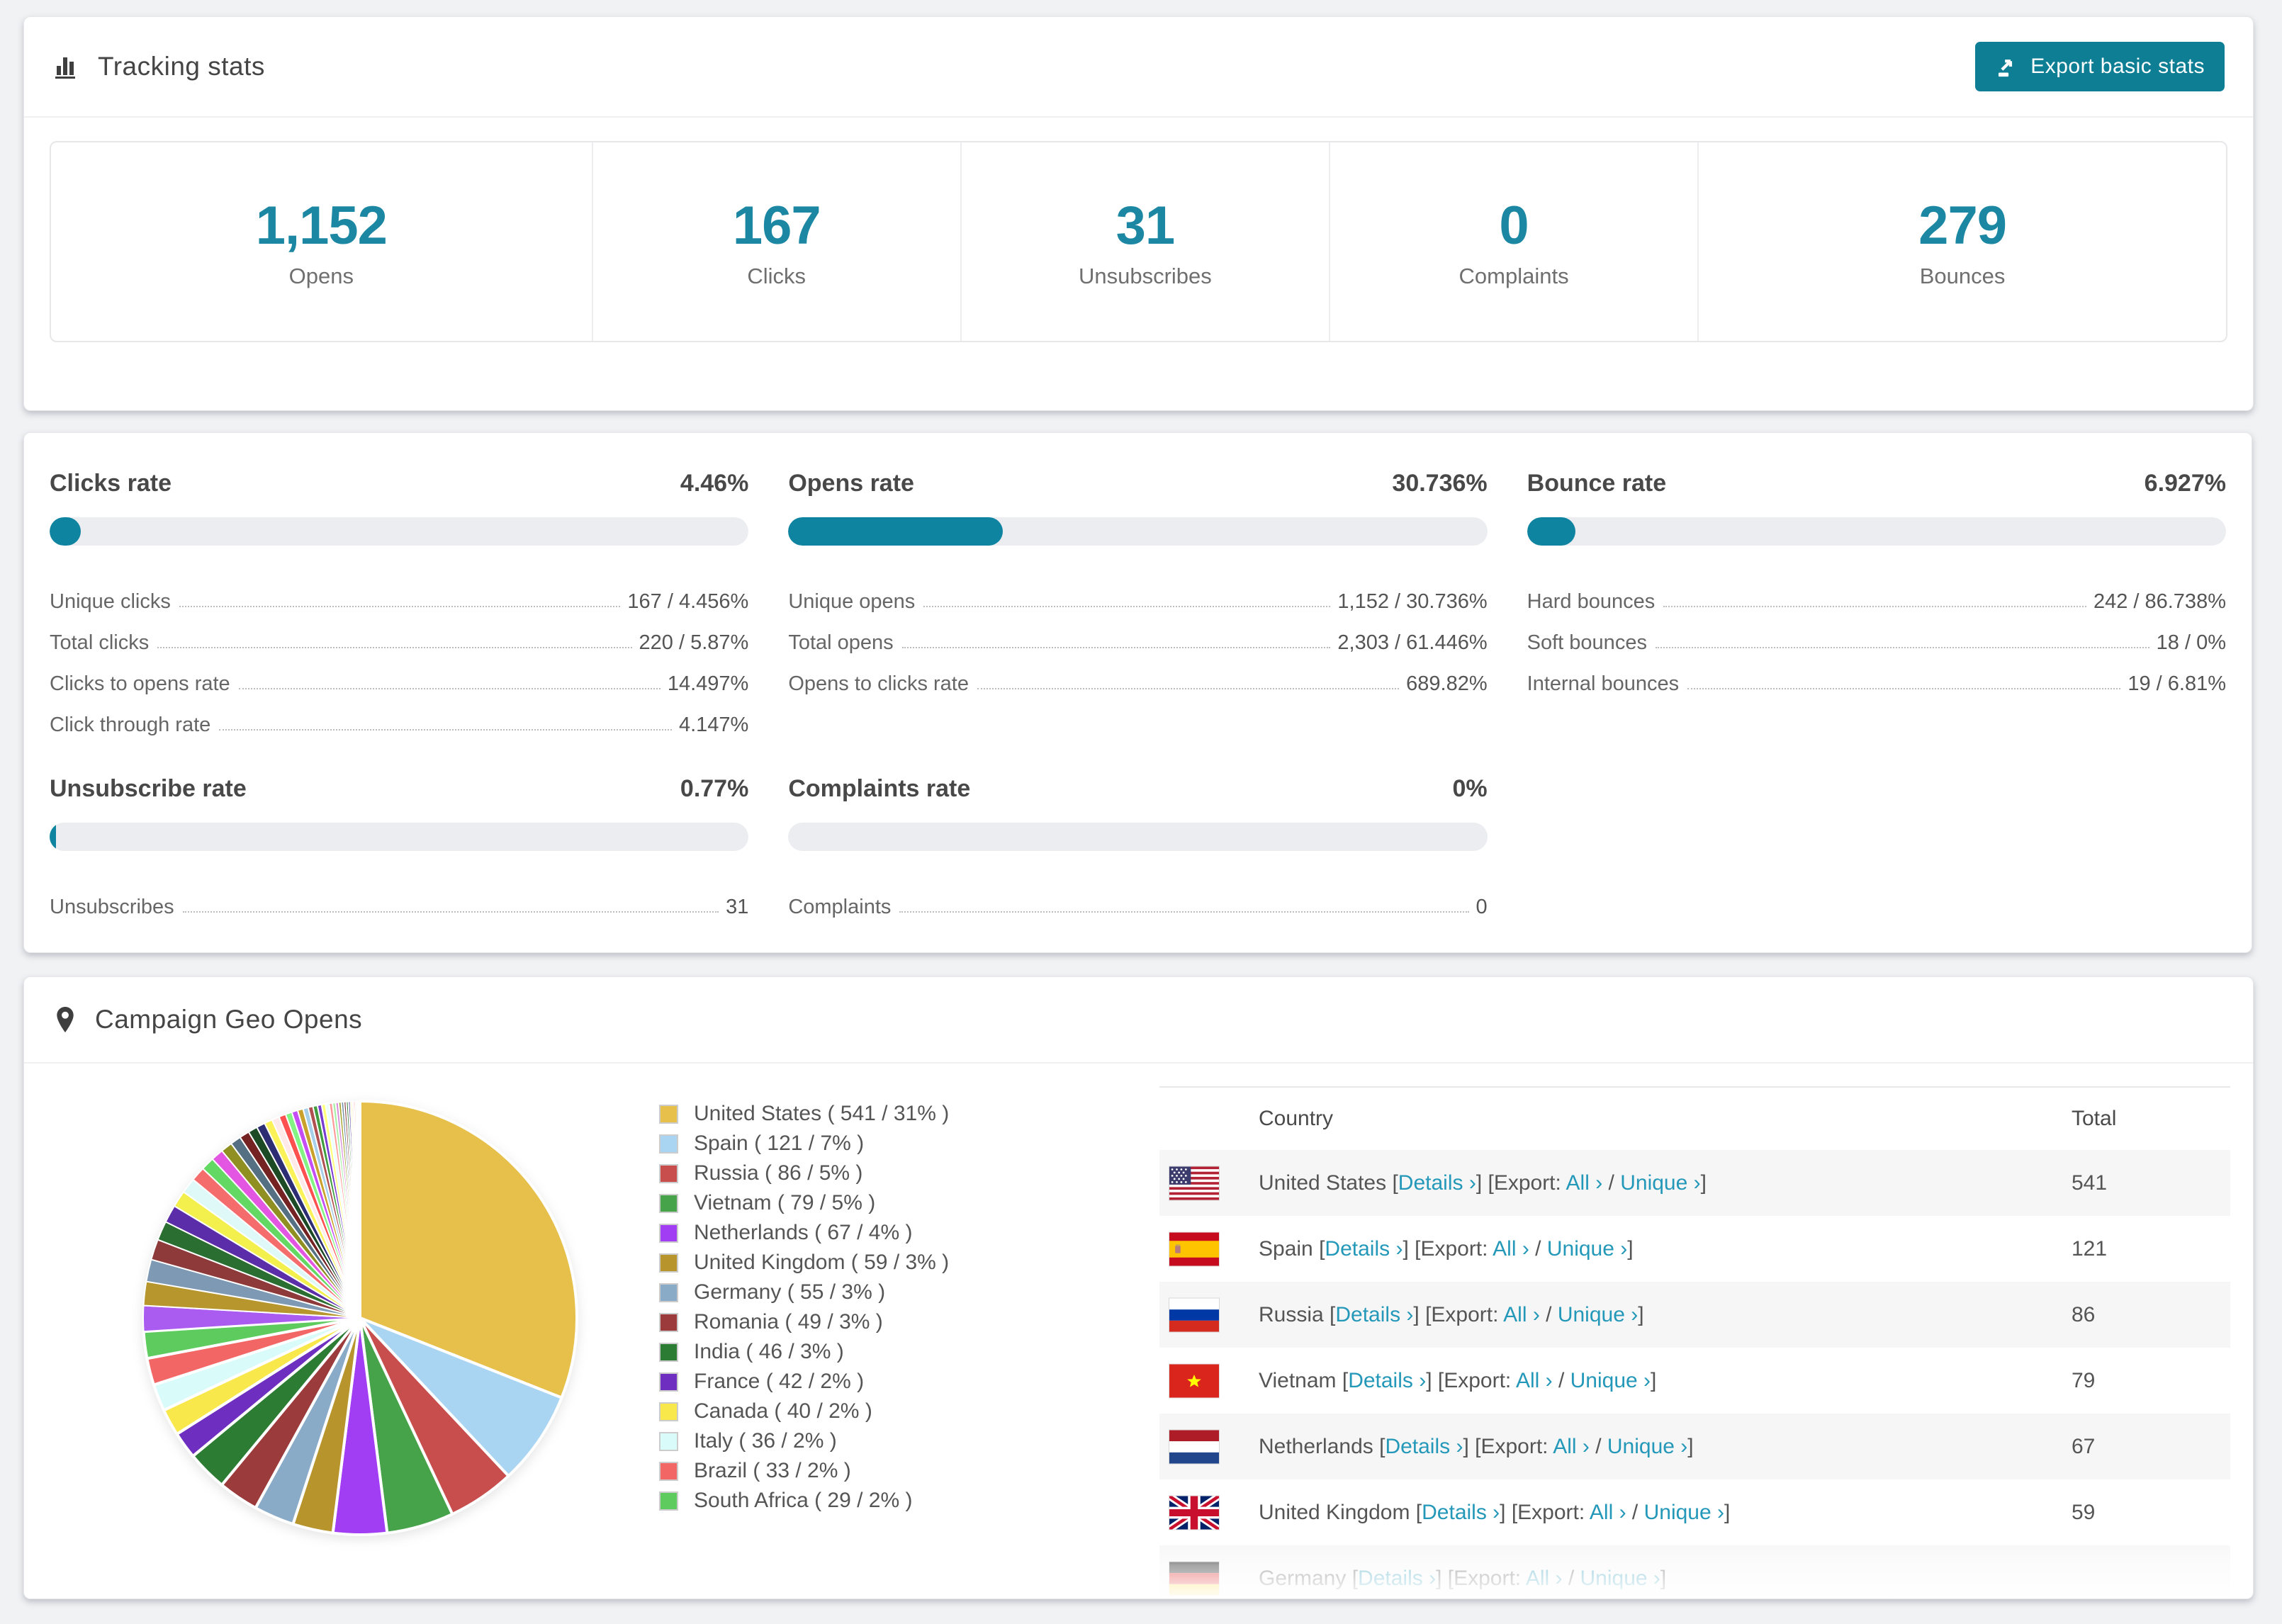 The image size is (2282, 1624). Describe the element at coordinates (841, 643) in the screenshot. I see `stat-label: Total opens` at that location.